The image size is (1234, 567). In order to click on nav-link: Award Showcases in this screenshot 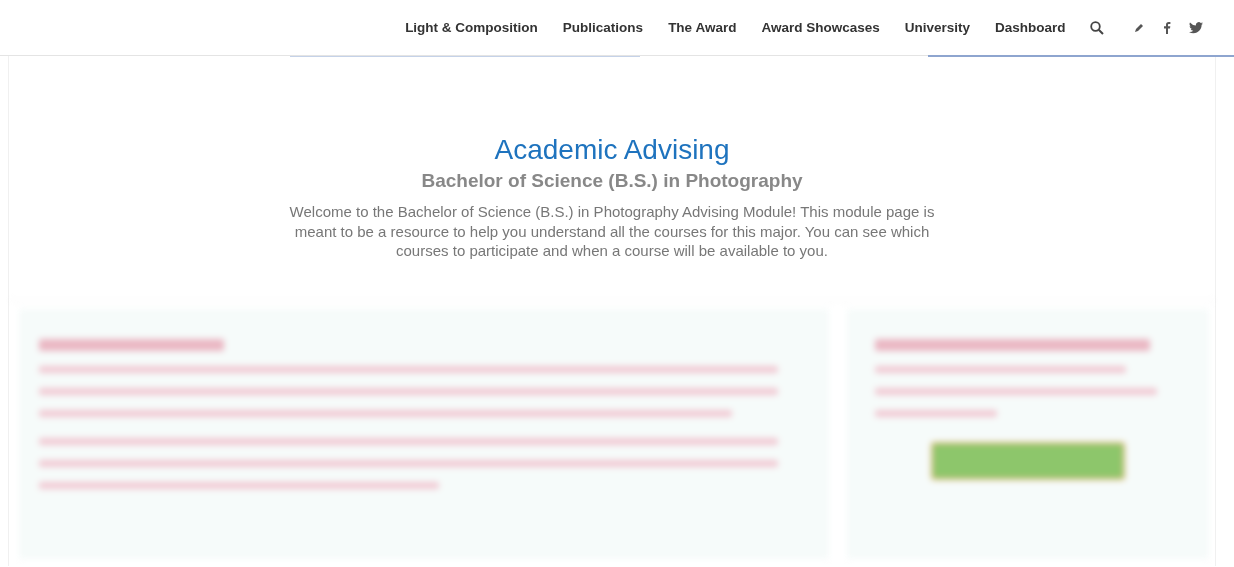, I will do `click(820, 27)`.